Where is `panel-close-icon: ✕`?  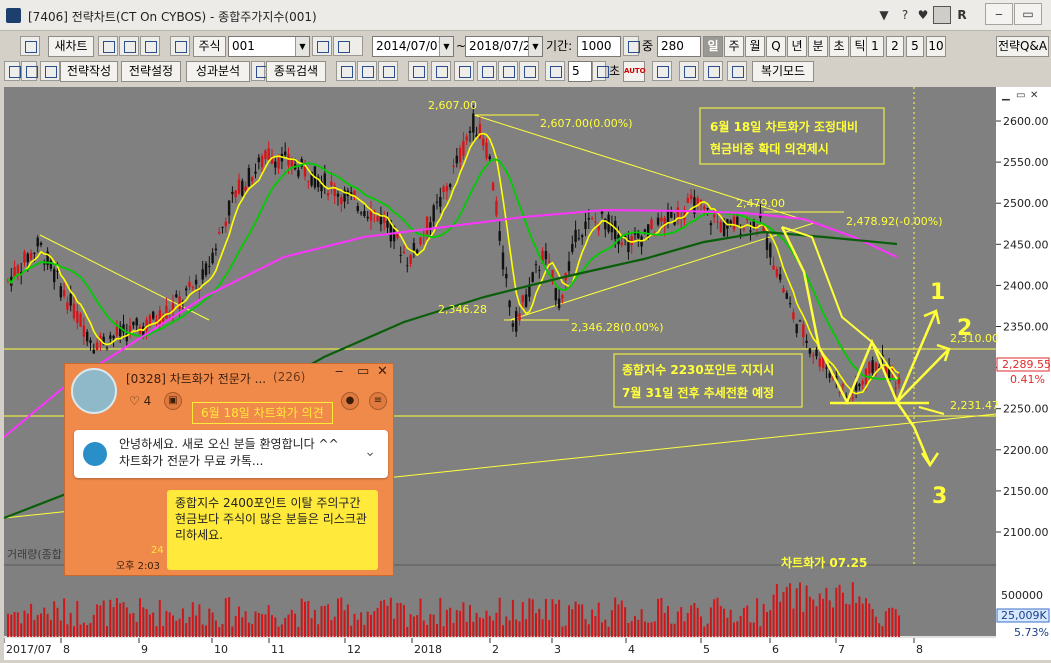
panel-close-icon: ✕ is located at coordinates (1034, 95).